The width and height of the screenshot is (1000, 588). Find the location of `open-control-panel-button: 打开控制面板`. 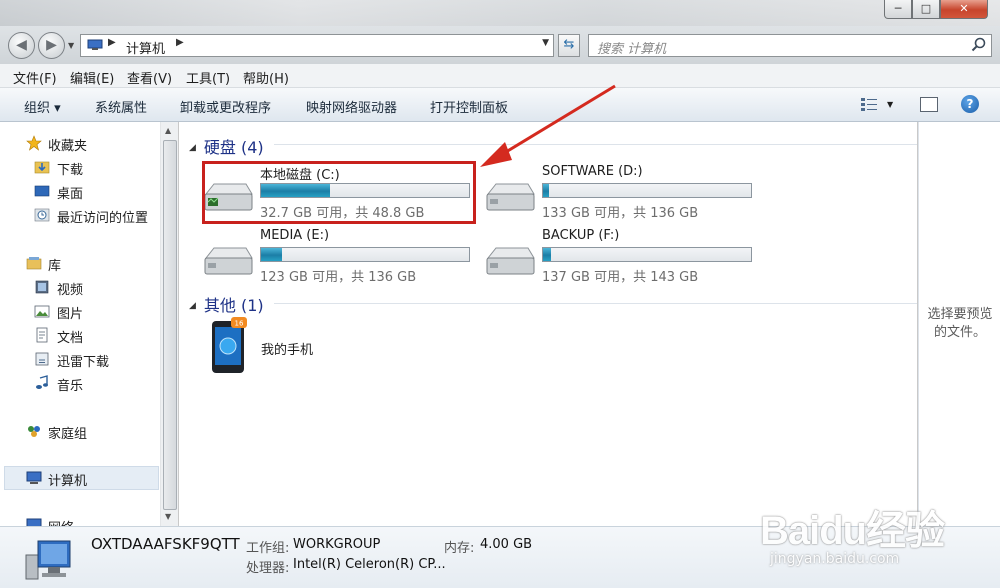

open-control-panel-button: 打开控制面板 is located at coordinates (469, 106).